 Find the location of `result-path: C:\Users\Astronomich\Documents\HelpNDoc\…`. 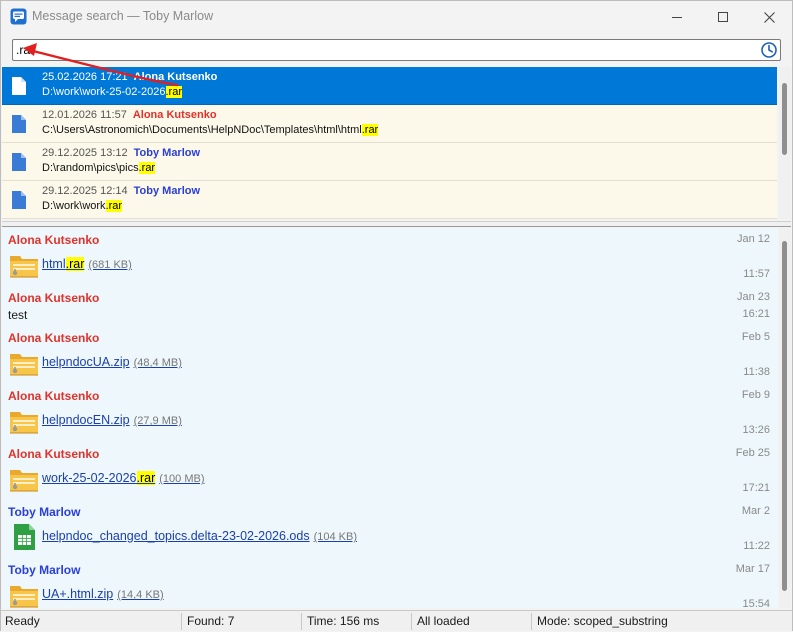

result-path: C:\Users\Astronomich\Documents\HelpNDoc\… is located at coordinates (210, 130).